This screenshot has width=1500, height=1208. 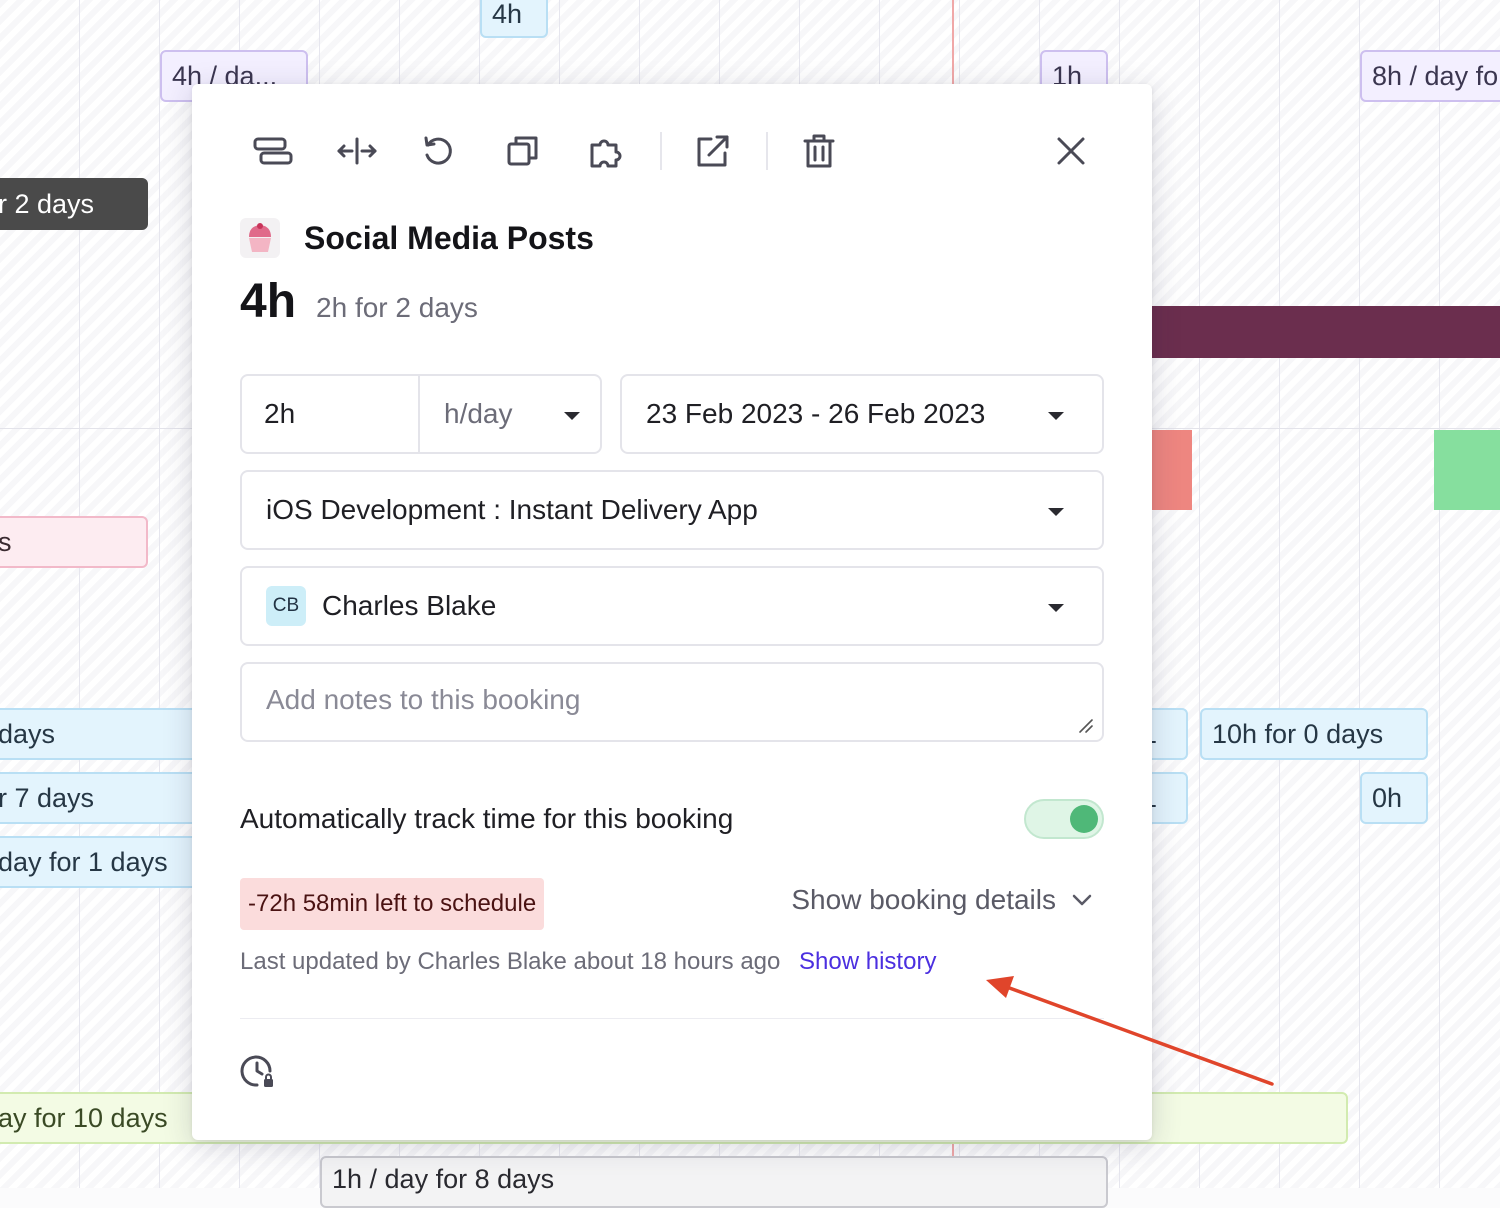 I want to click on close-button, so click(x=1071, y=151).